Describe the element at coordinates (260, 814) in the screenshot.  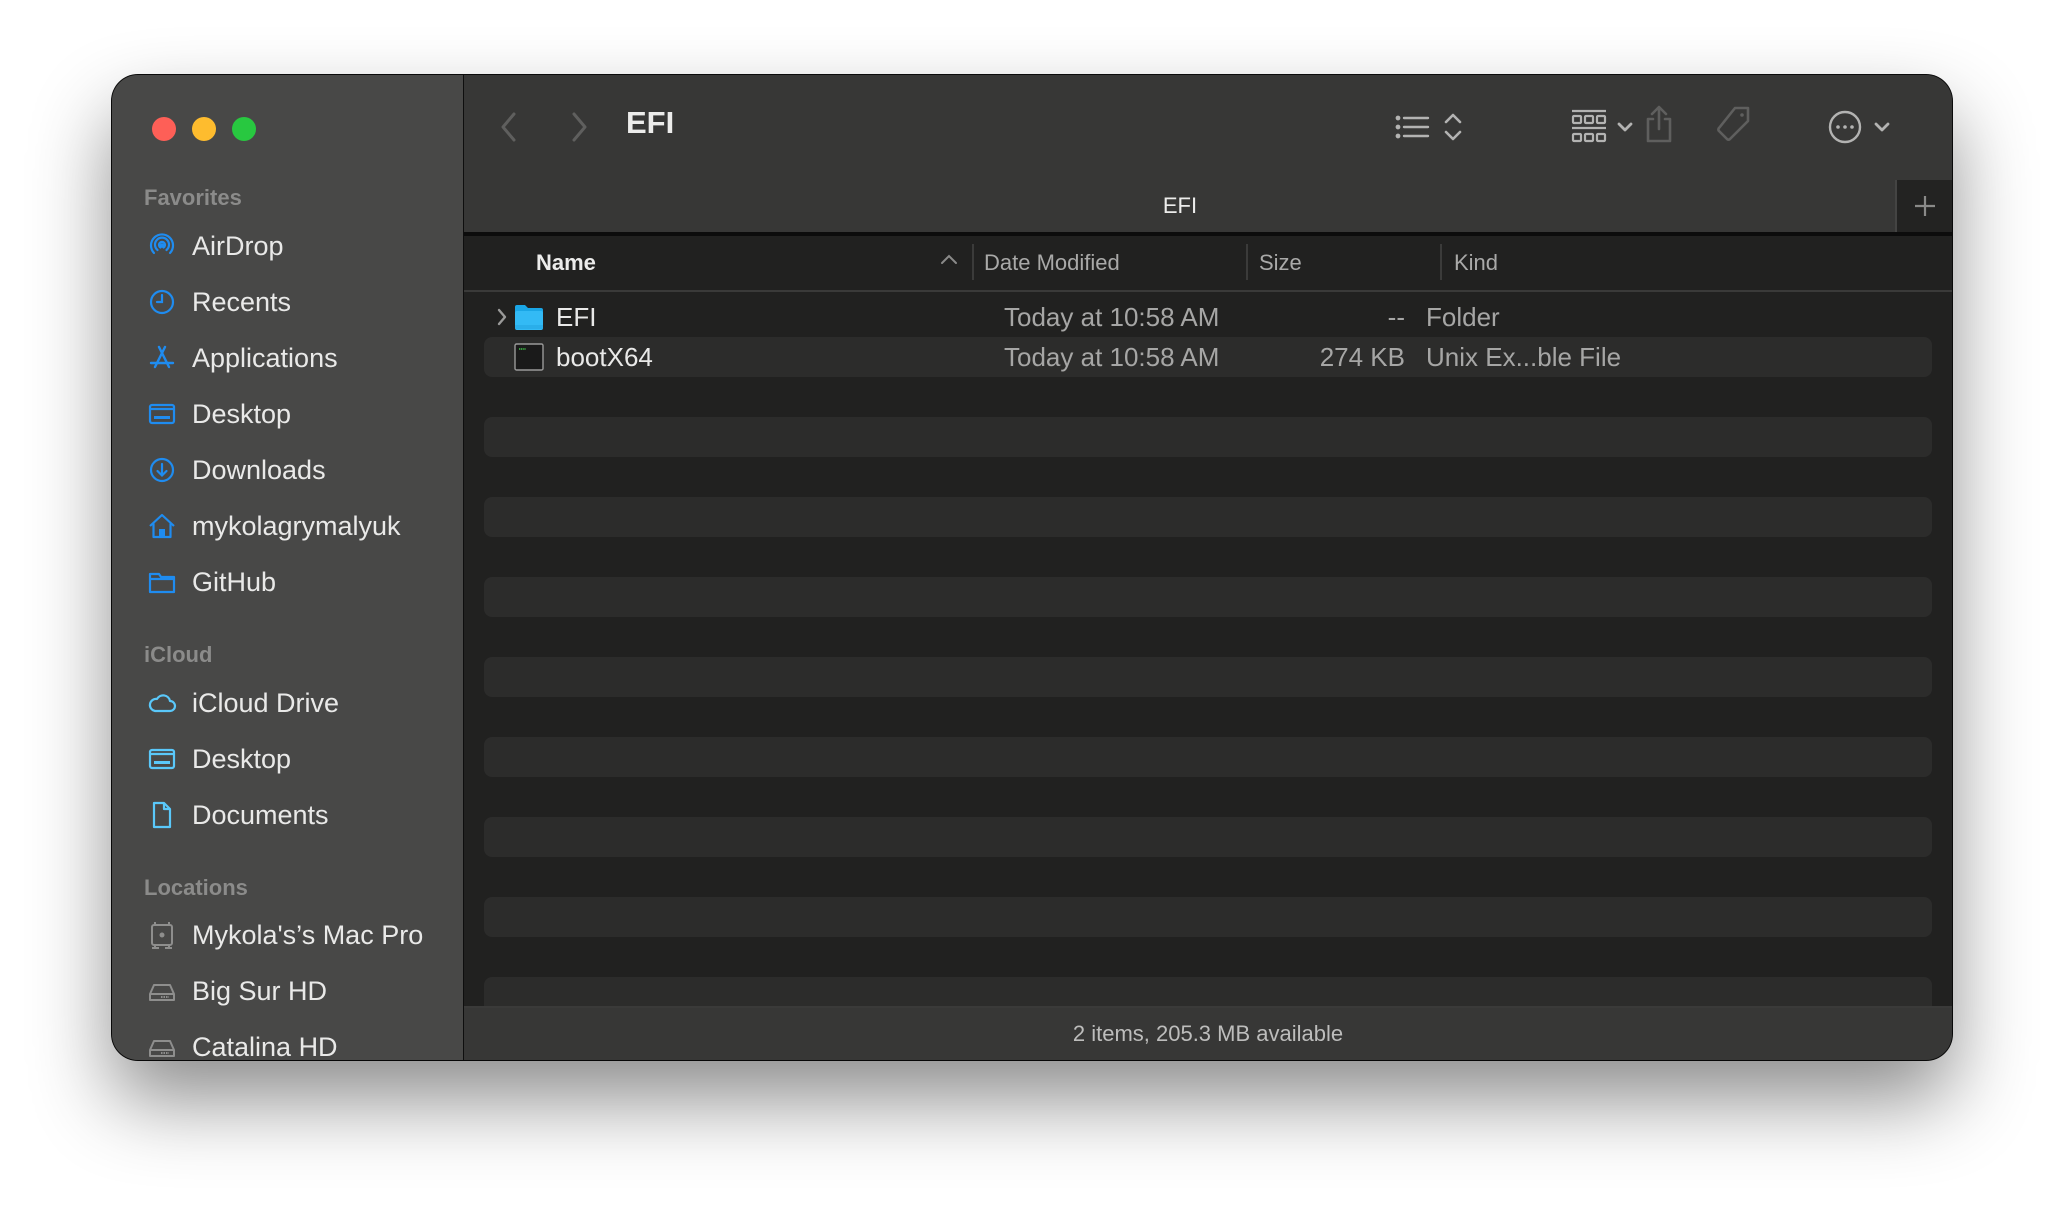
I see `sidebar-item-label: Documents` at that location.